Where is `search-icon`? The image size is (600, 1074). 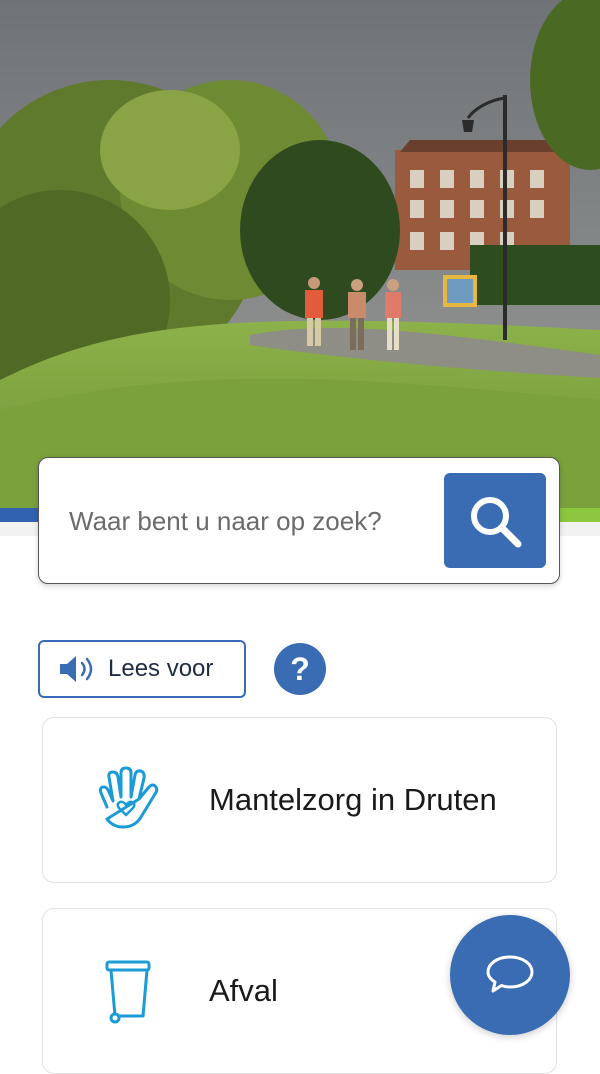 search-icon is located at coordinates (496, 521).